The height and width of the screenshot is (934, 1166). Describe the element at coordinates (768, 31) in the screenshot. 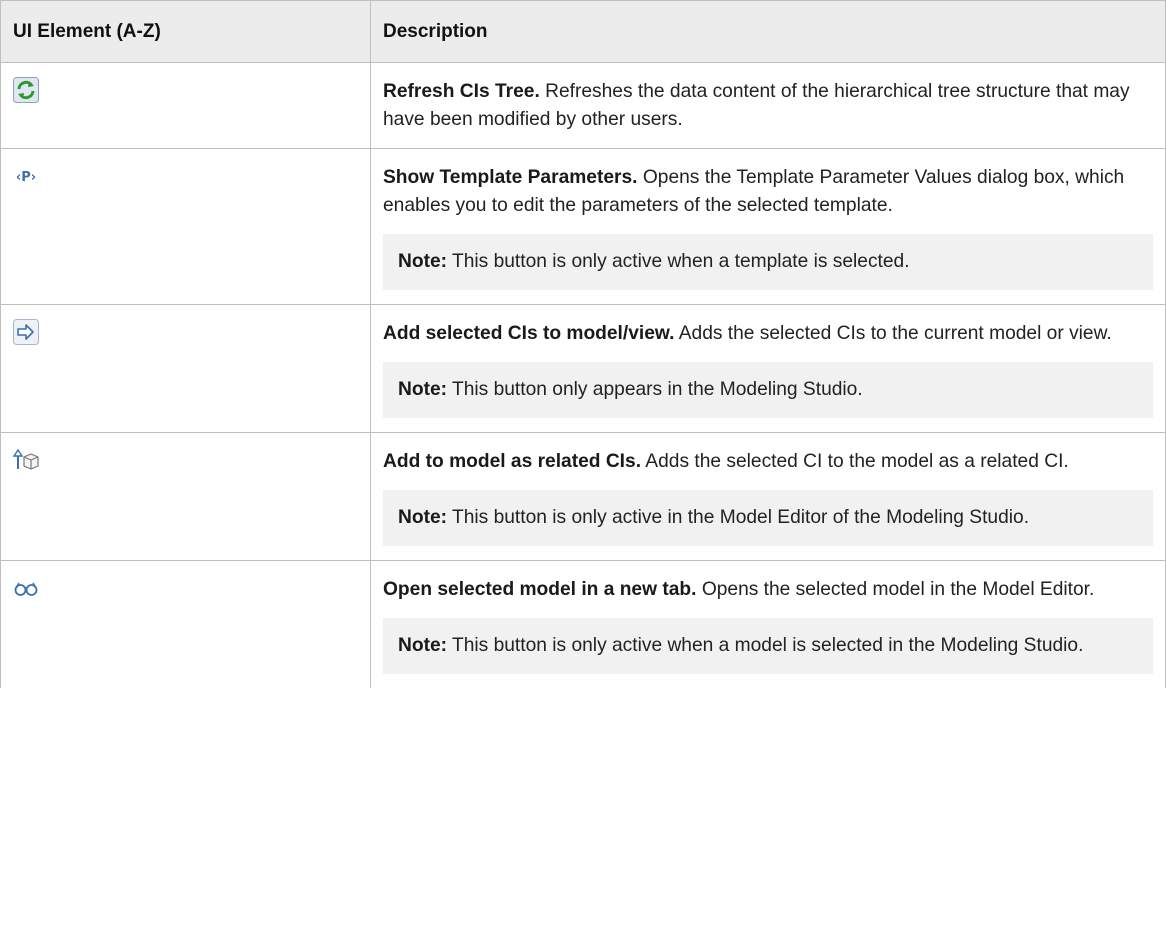

I see `column-header-description: Description` at that location.